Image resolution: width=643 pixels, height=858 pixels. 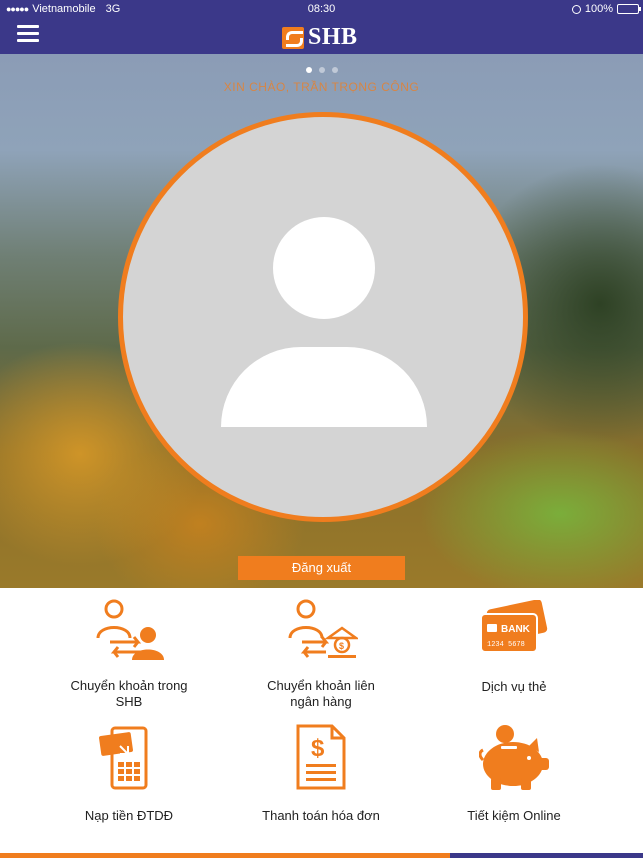 I want to click on greeting-text: XIN CHÀO, TRẦN TRỌNG CÔNG, so click(x=321, y=87).